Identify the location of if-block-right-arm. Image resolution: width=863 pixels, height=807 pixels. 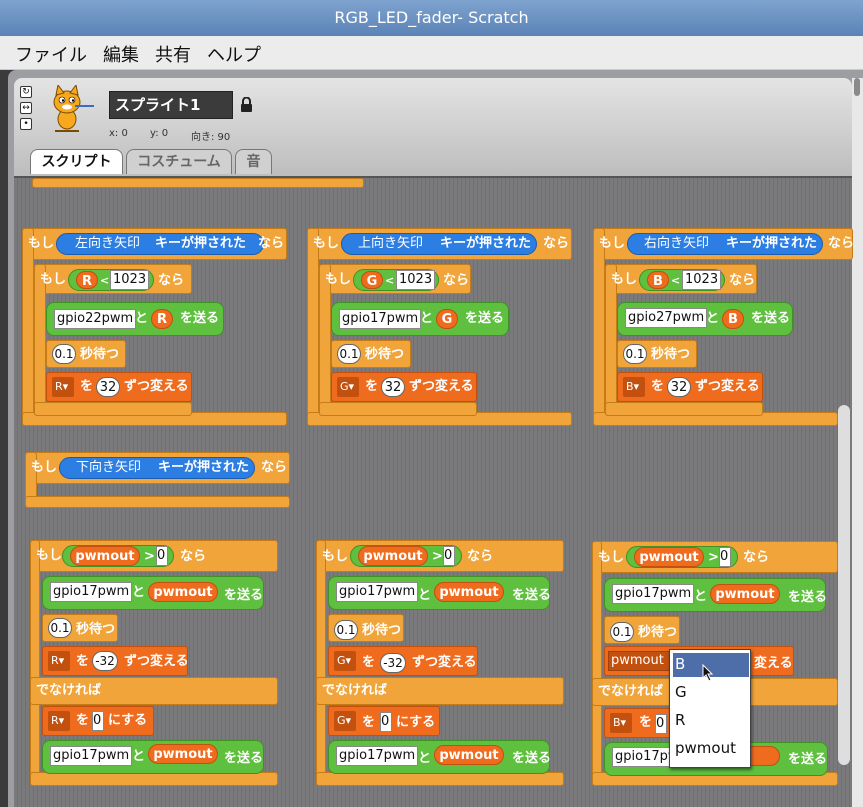
(599, 327).